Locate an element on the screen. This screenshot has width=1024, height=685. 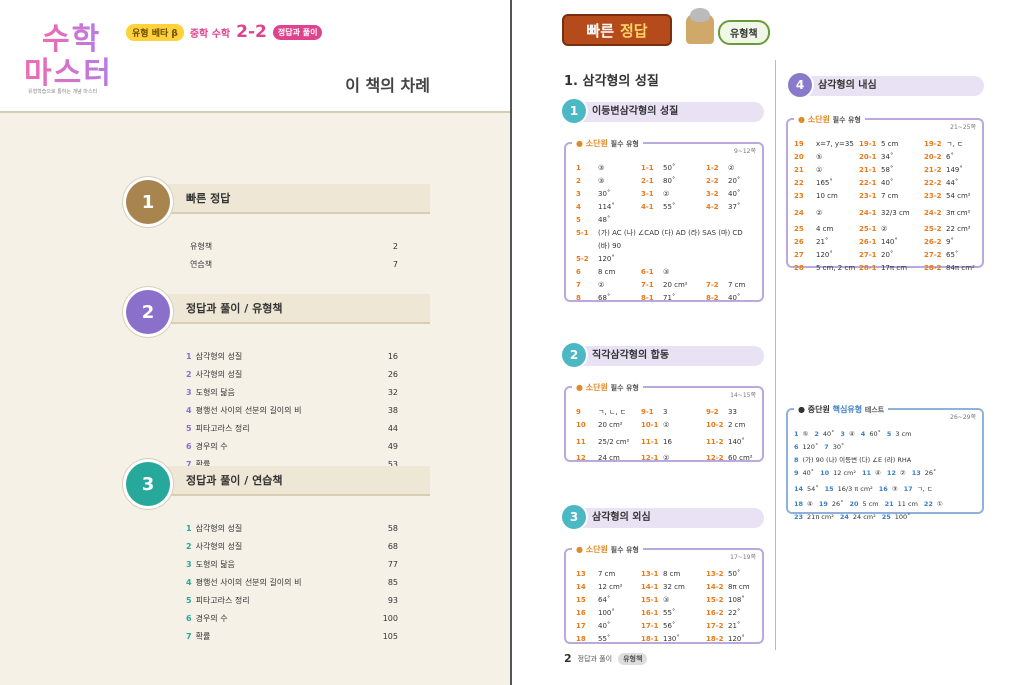
toc-item-label: 유형책 is located at coordinates (201, 246).